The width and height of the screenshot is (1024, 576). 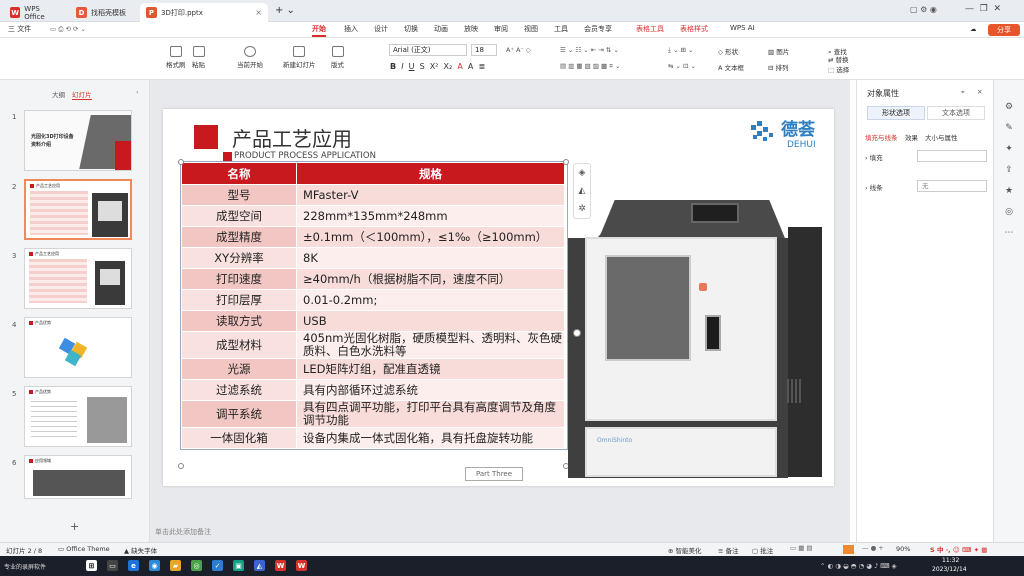 What do you see at coordinates (582, 173) in the screenshot?
I see `layers-icon: ◈` at bounding box center [582, 173].